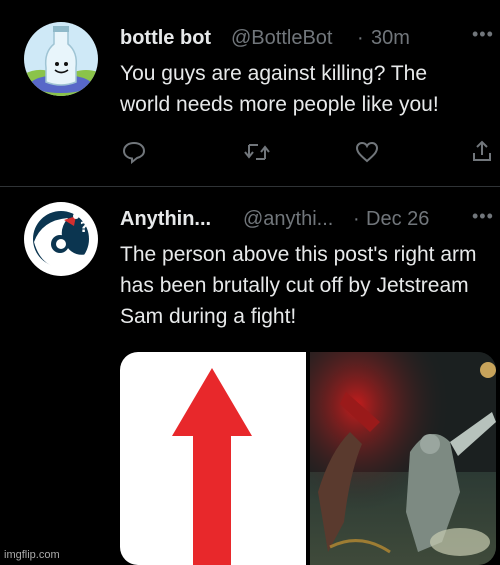 The image size is (500, 565). Describe the element at coordinates (367, 152) in the screenshot. I see `like-icon` at that location.